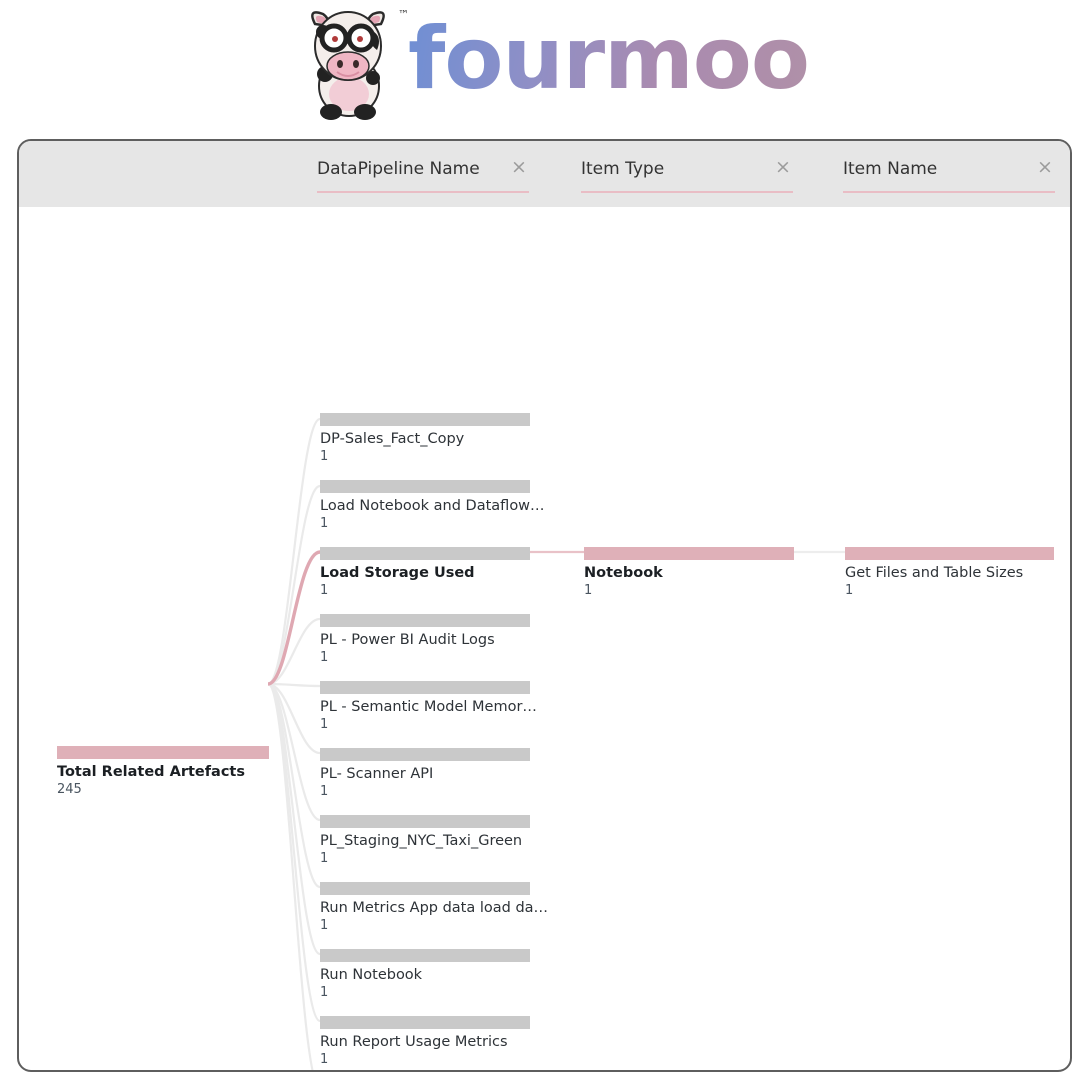  What do you see at coordinates (934, 573) in the screenshot?
I see `node-label: Get Files and Table Sizes` at bounding box center [934, 573].